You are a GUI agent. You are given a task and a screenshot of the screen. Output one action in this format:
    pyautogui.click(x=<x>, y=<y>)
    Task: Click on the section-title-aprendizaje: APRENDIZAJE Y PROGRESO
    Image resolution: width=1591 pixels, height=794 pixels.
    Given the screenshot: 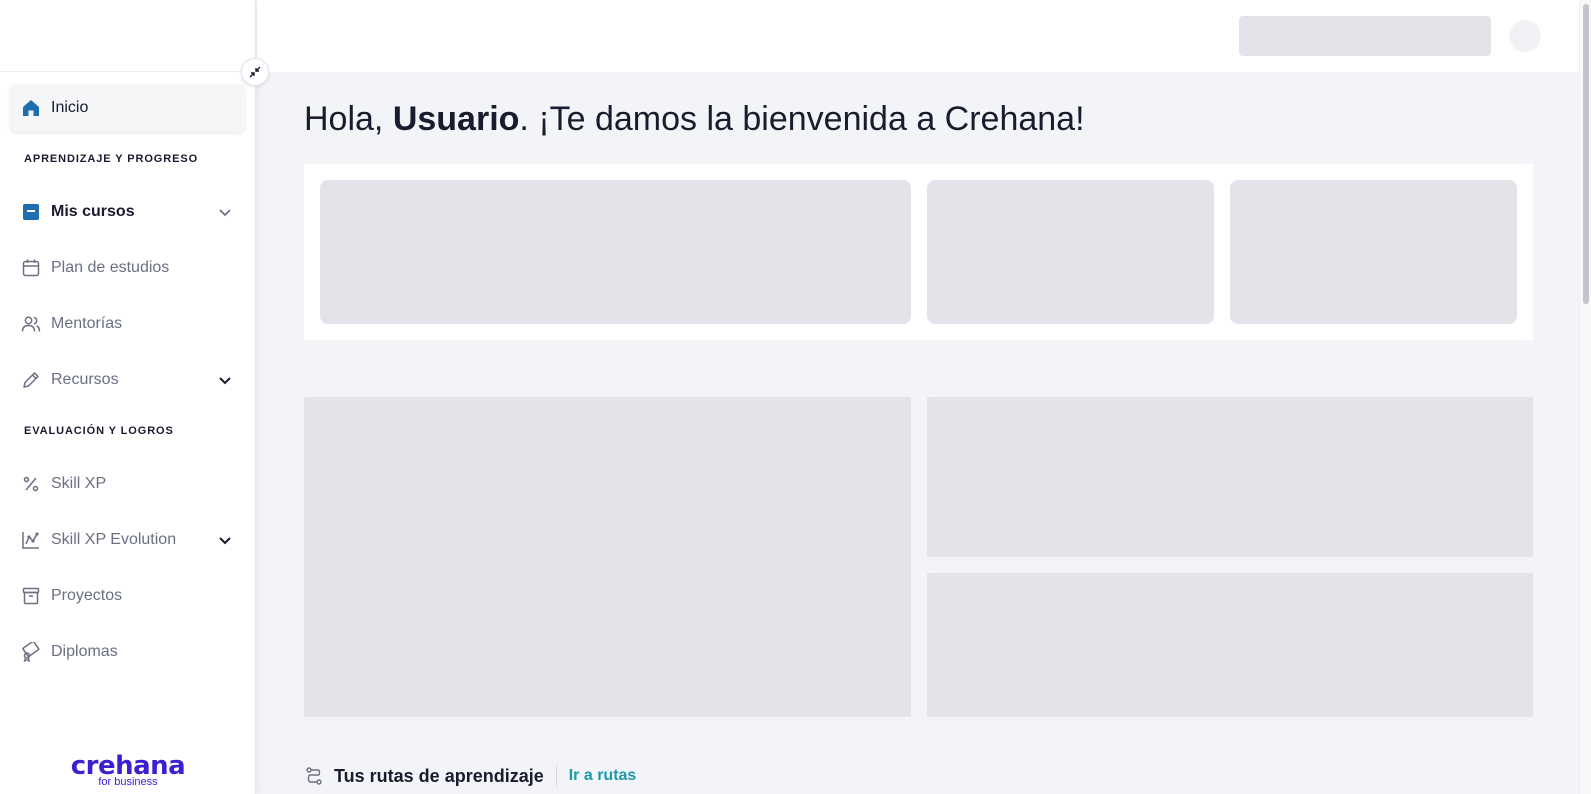 What is the action you would take?
    pyautogui.click(x=111, y=159)
    